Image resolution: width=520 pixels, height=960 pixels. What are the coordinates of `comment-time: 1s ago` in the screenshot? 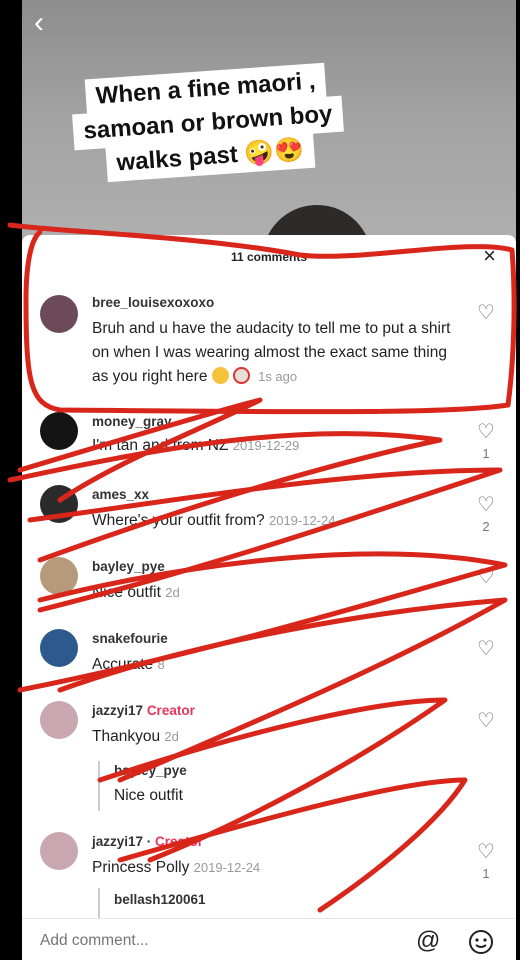 It's located at (278, 376).